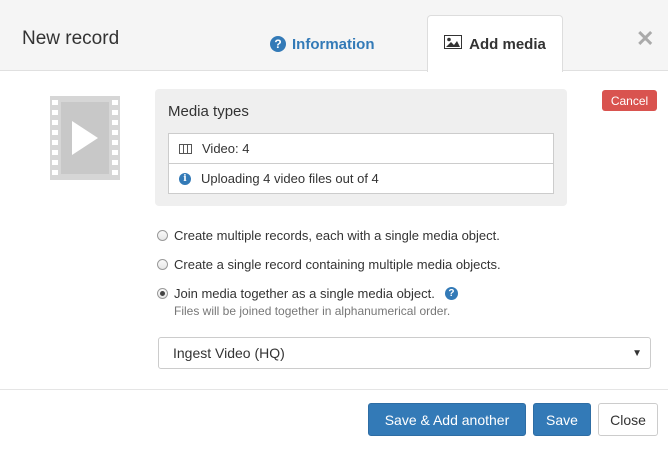 The width and height of the screenshot is (668, 449). I want to click on cancel-button: Cancel, so click(629, 100).